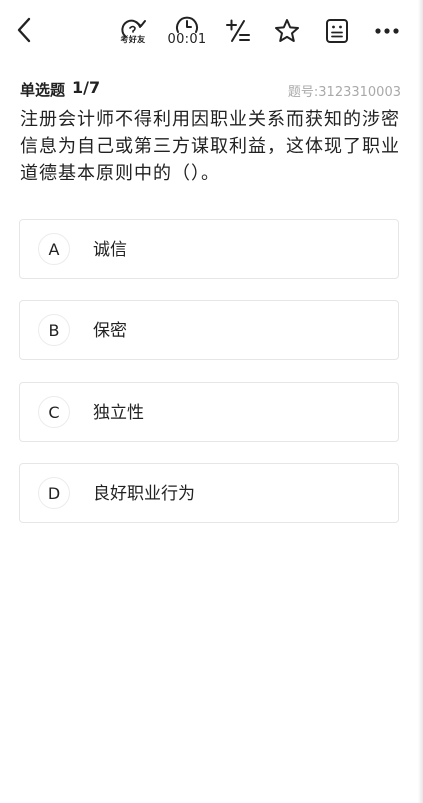  I want to click on option-letter: C, so click(54, 412).